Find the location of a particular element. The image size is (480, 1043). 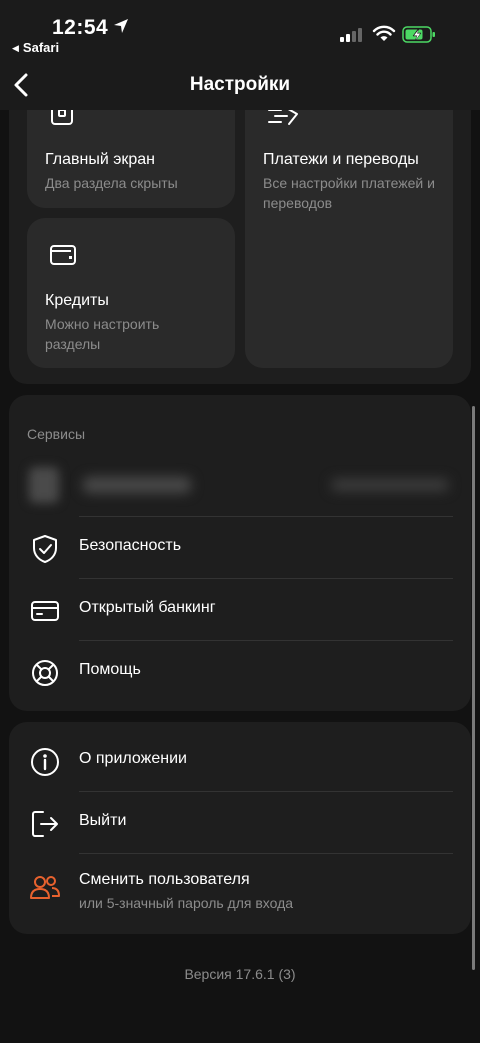

wallet-icon is located at coordinates (63, 258).